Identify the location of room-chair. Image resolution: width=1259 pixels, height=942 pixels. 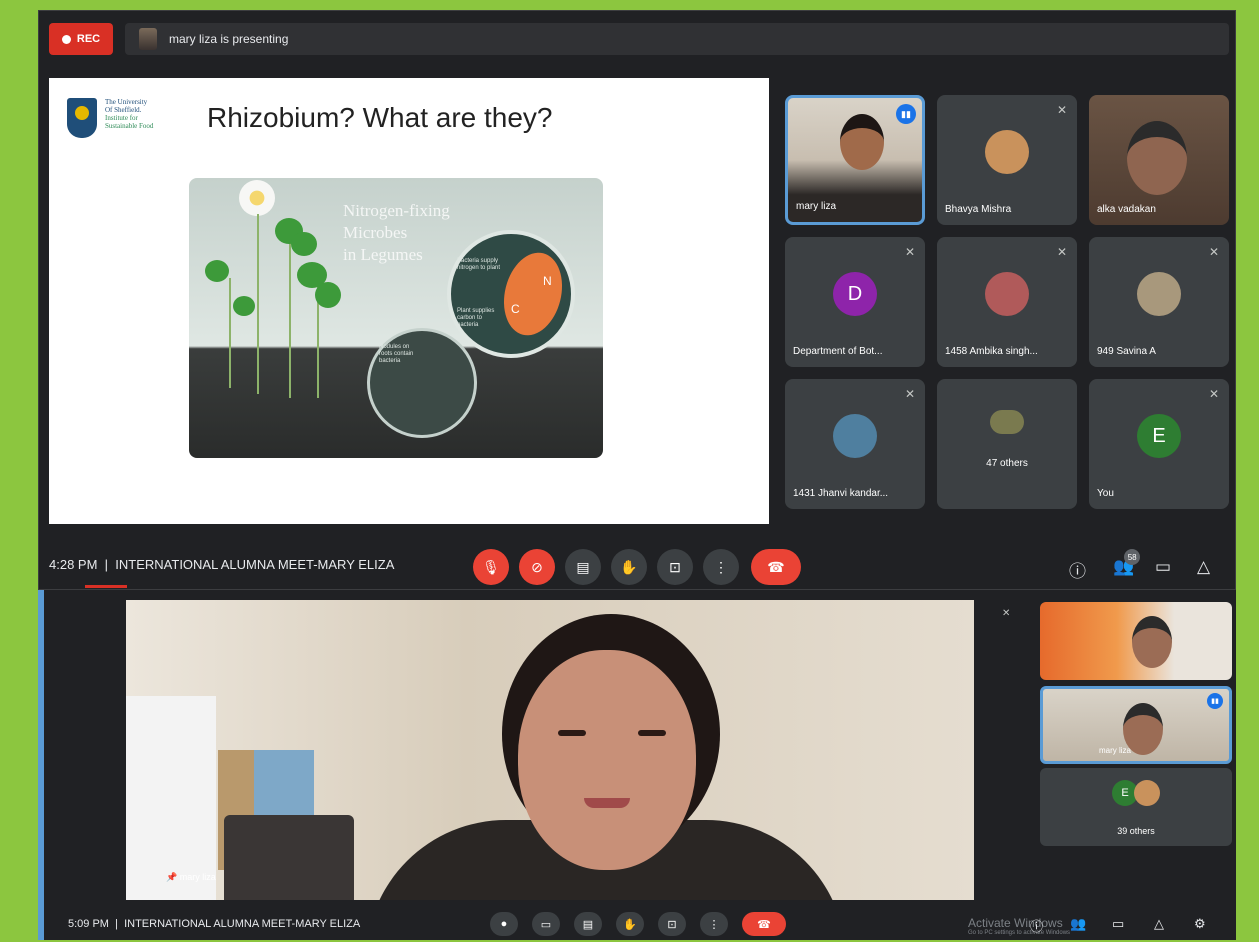
(289, 857).